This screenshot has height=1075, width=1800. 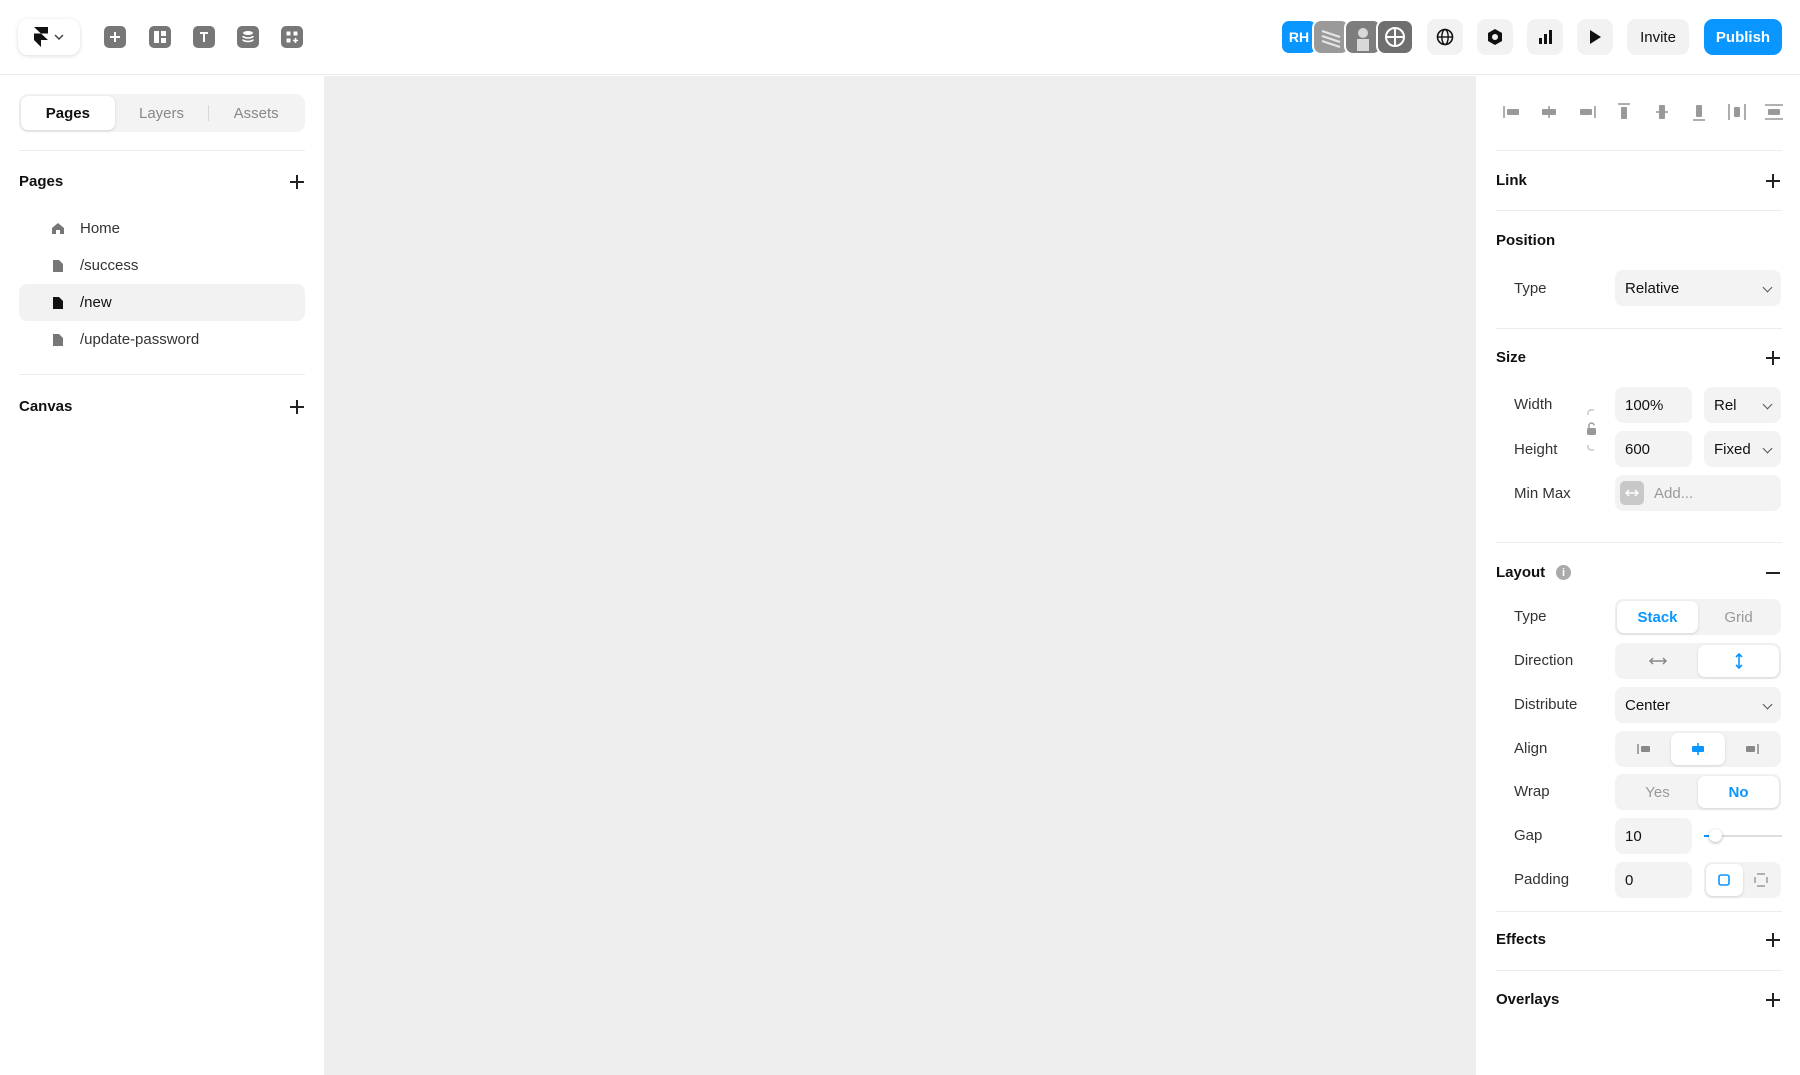 I want to click on top-toolbar: RH Invite Publish, so click(x=900, y=37).